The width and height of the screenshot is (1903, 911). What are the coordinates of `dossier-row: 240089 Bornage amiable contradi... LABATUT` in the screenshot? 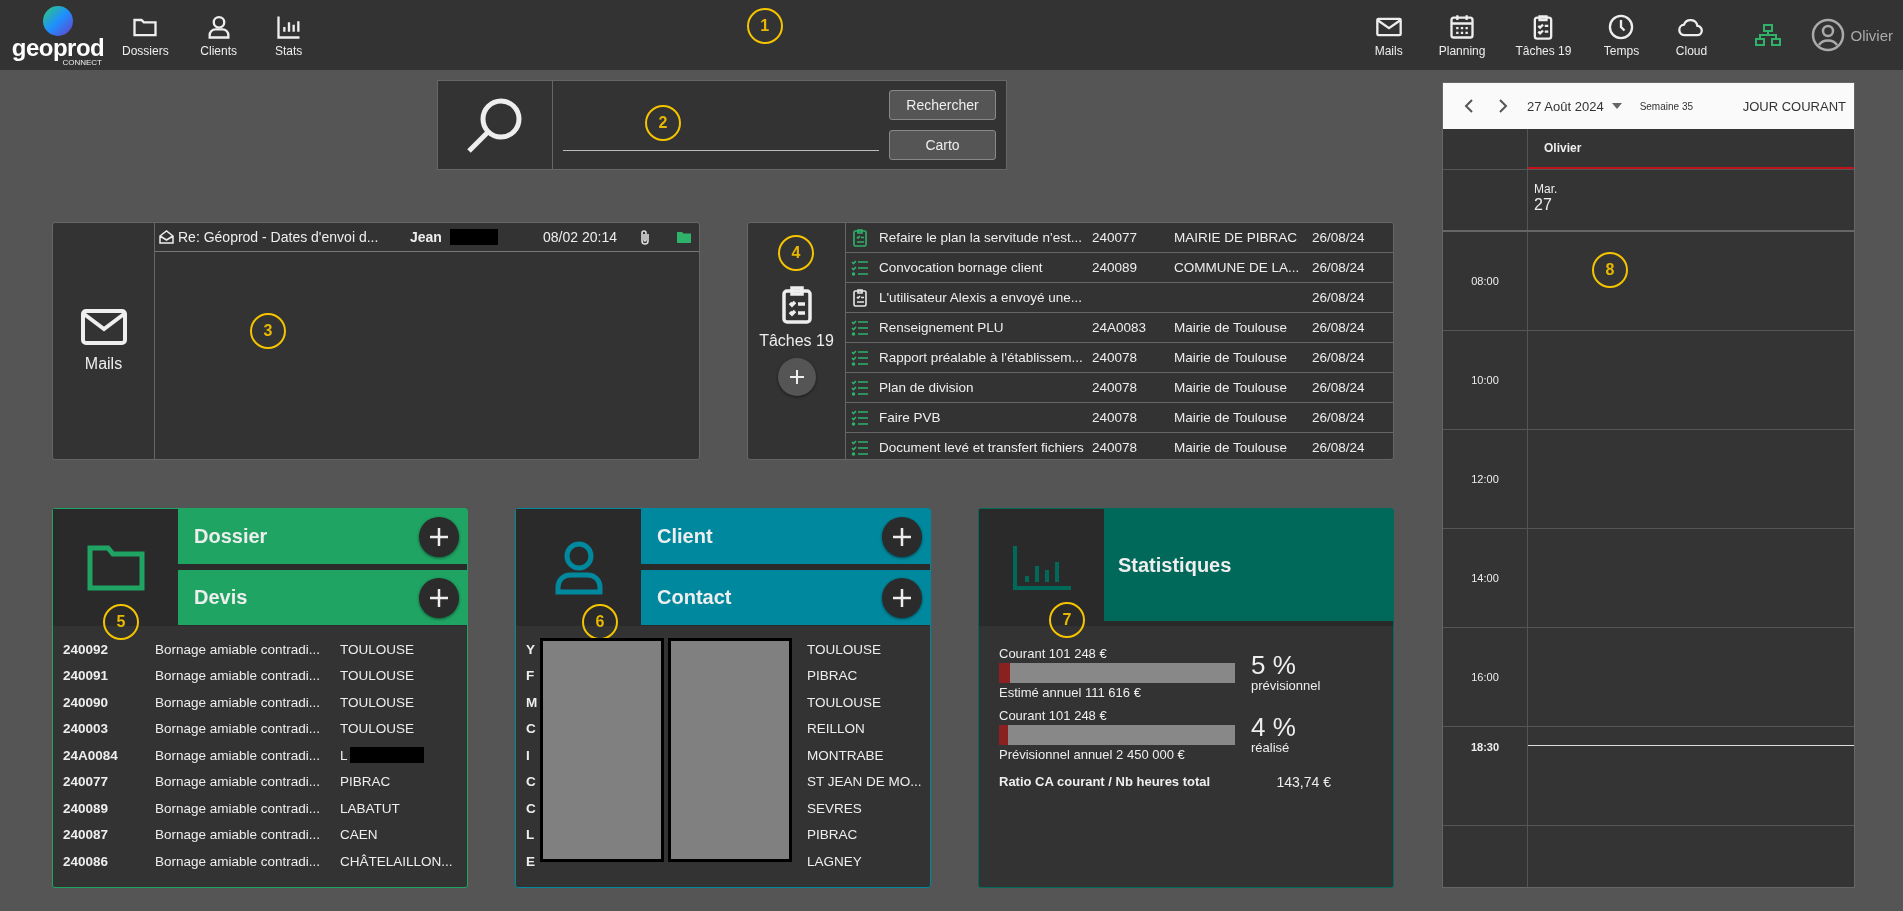 It's located at (265, 808).